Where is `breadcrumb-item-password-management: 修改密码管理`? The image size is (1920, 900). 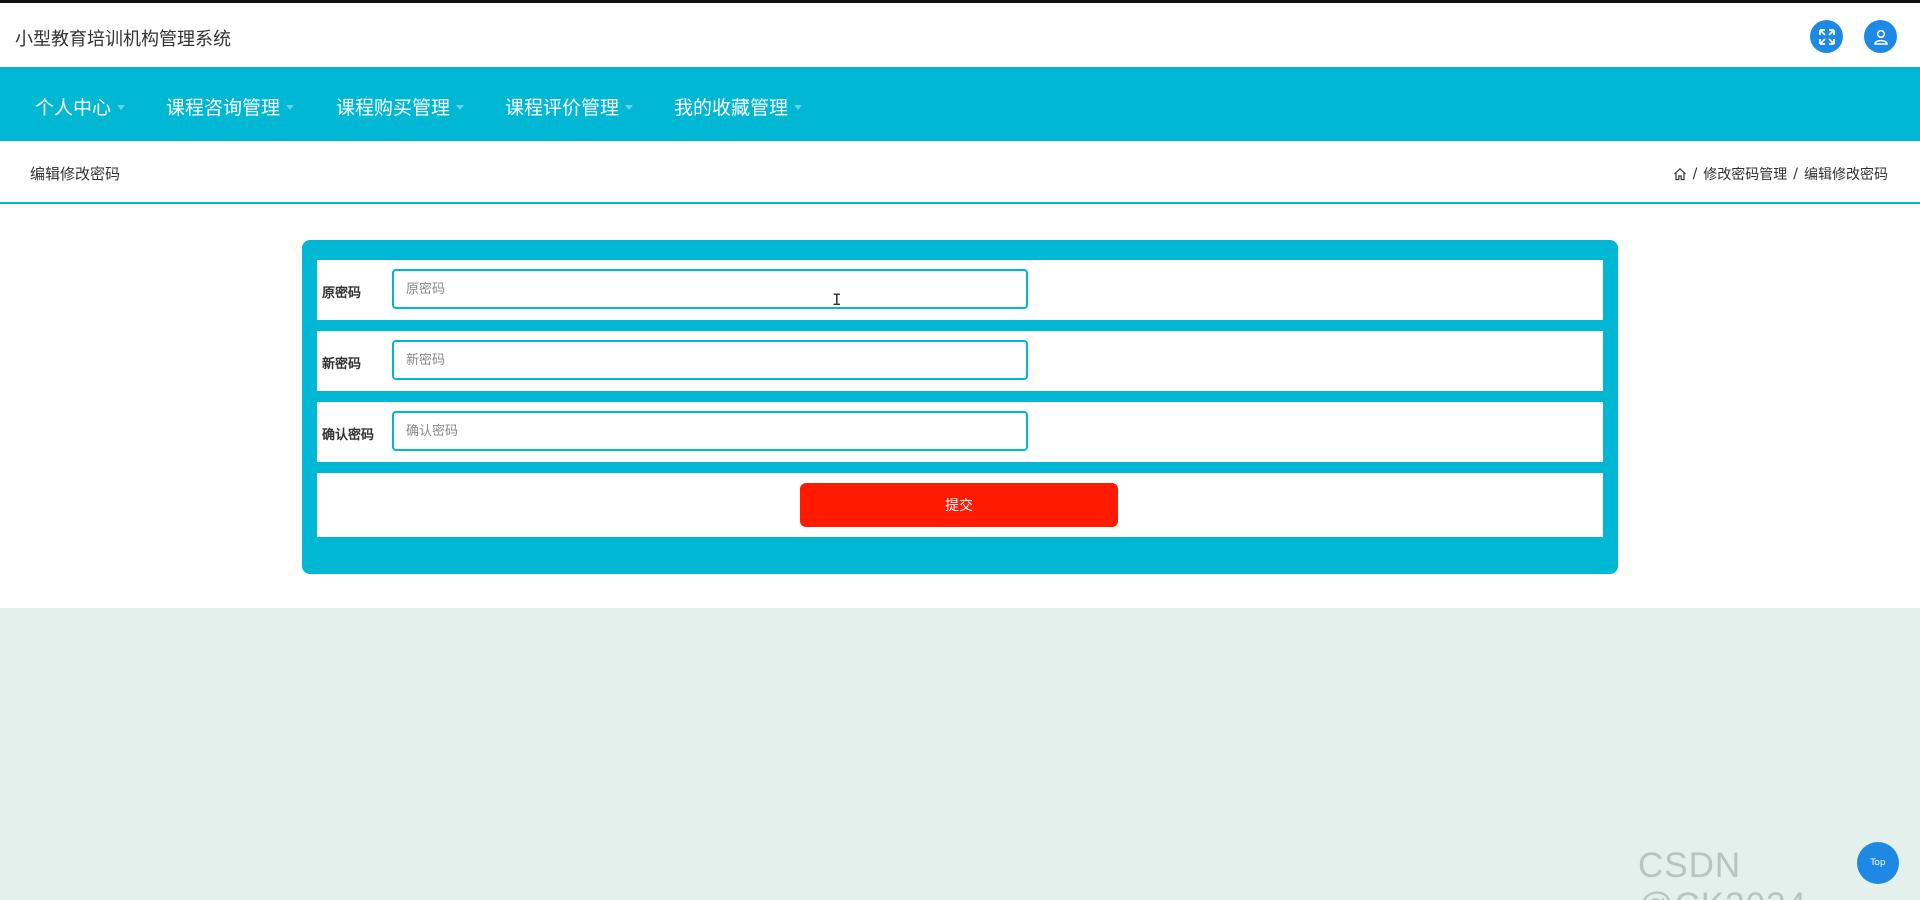
breadcrumb-item-password-management: 修改密码管理 is located at coordinates (1745, 174).